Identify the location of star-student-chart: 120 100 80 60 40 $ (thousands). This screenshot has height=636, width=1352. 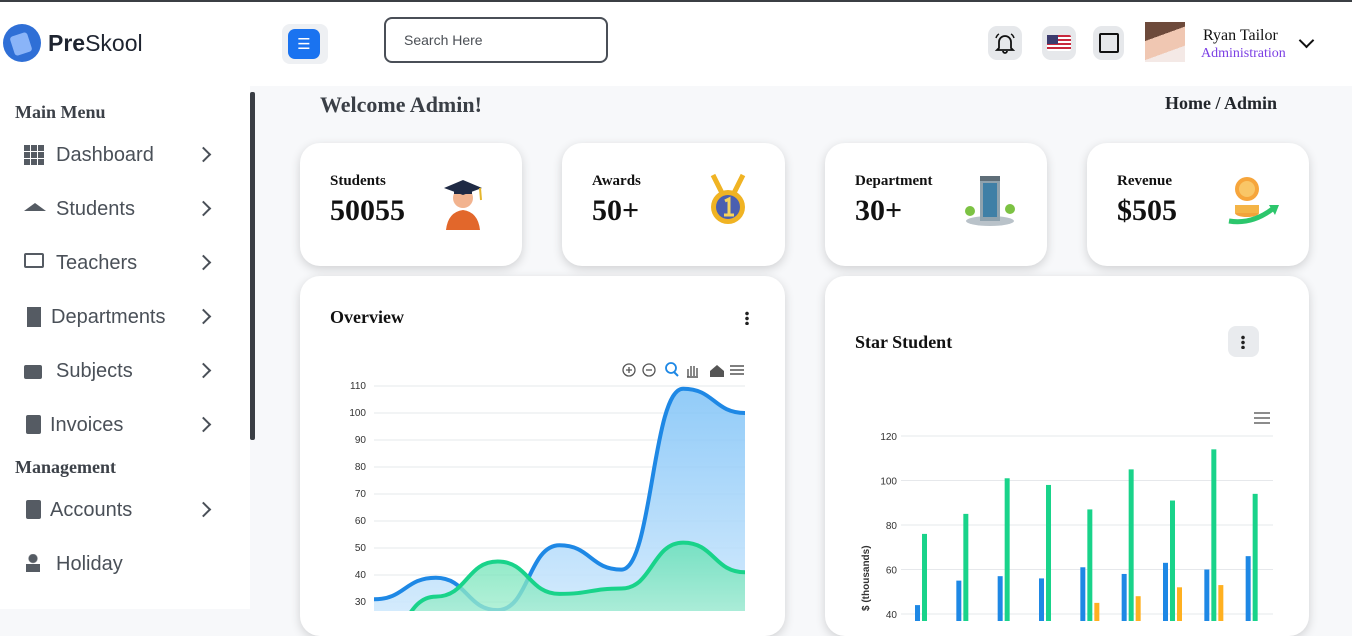
(1067, 526).